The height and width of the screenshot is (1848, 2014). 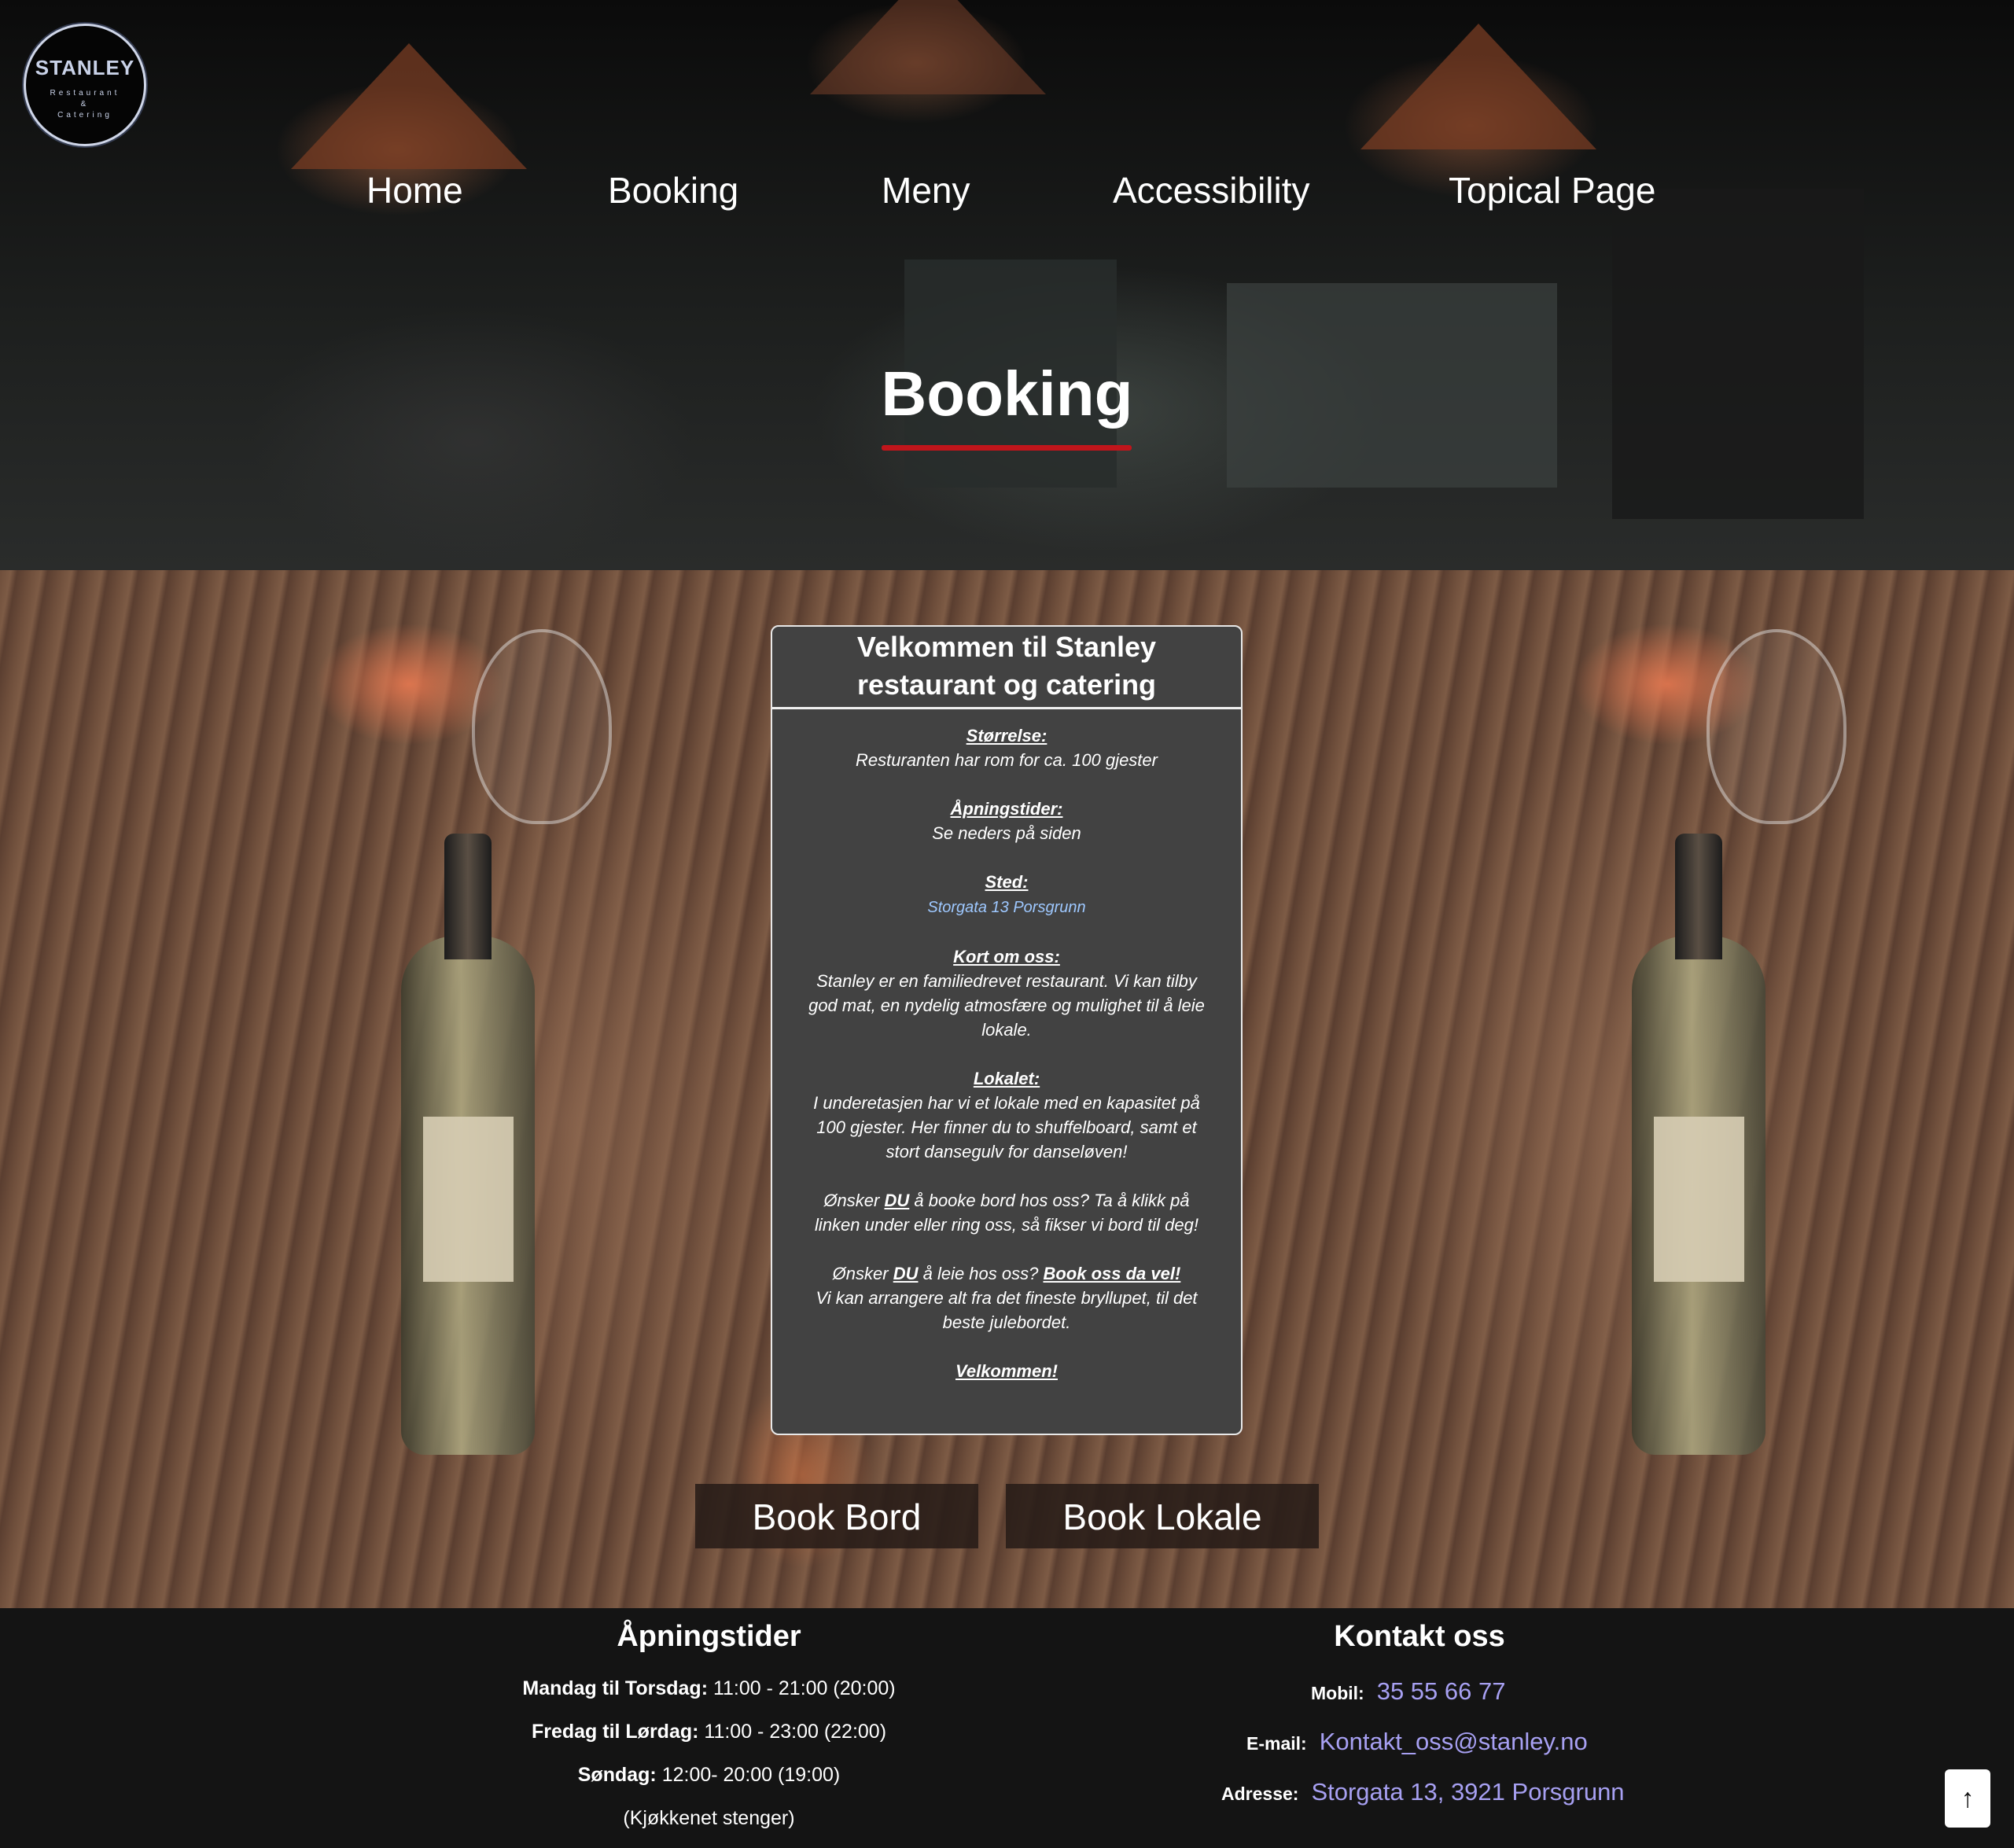 What do you see at coordinates (1007, 394) in the screenshot?
I see `page-title: Booking` at bounding box center [1007, 394].